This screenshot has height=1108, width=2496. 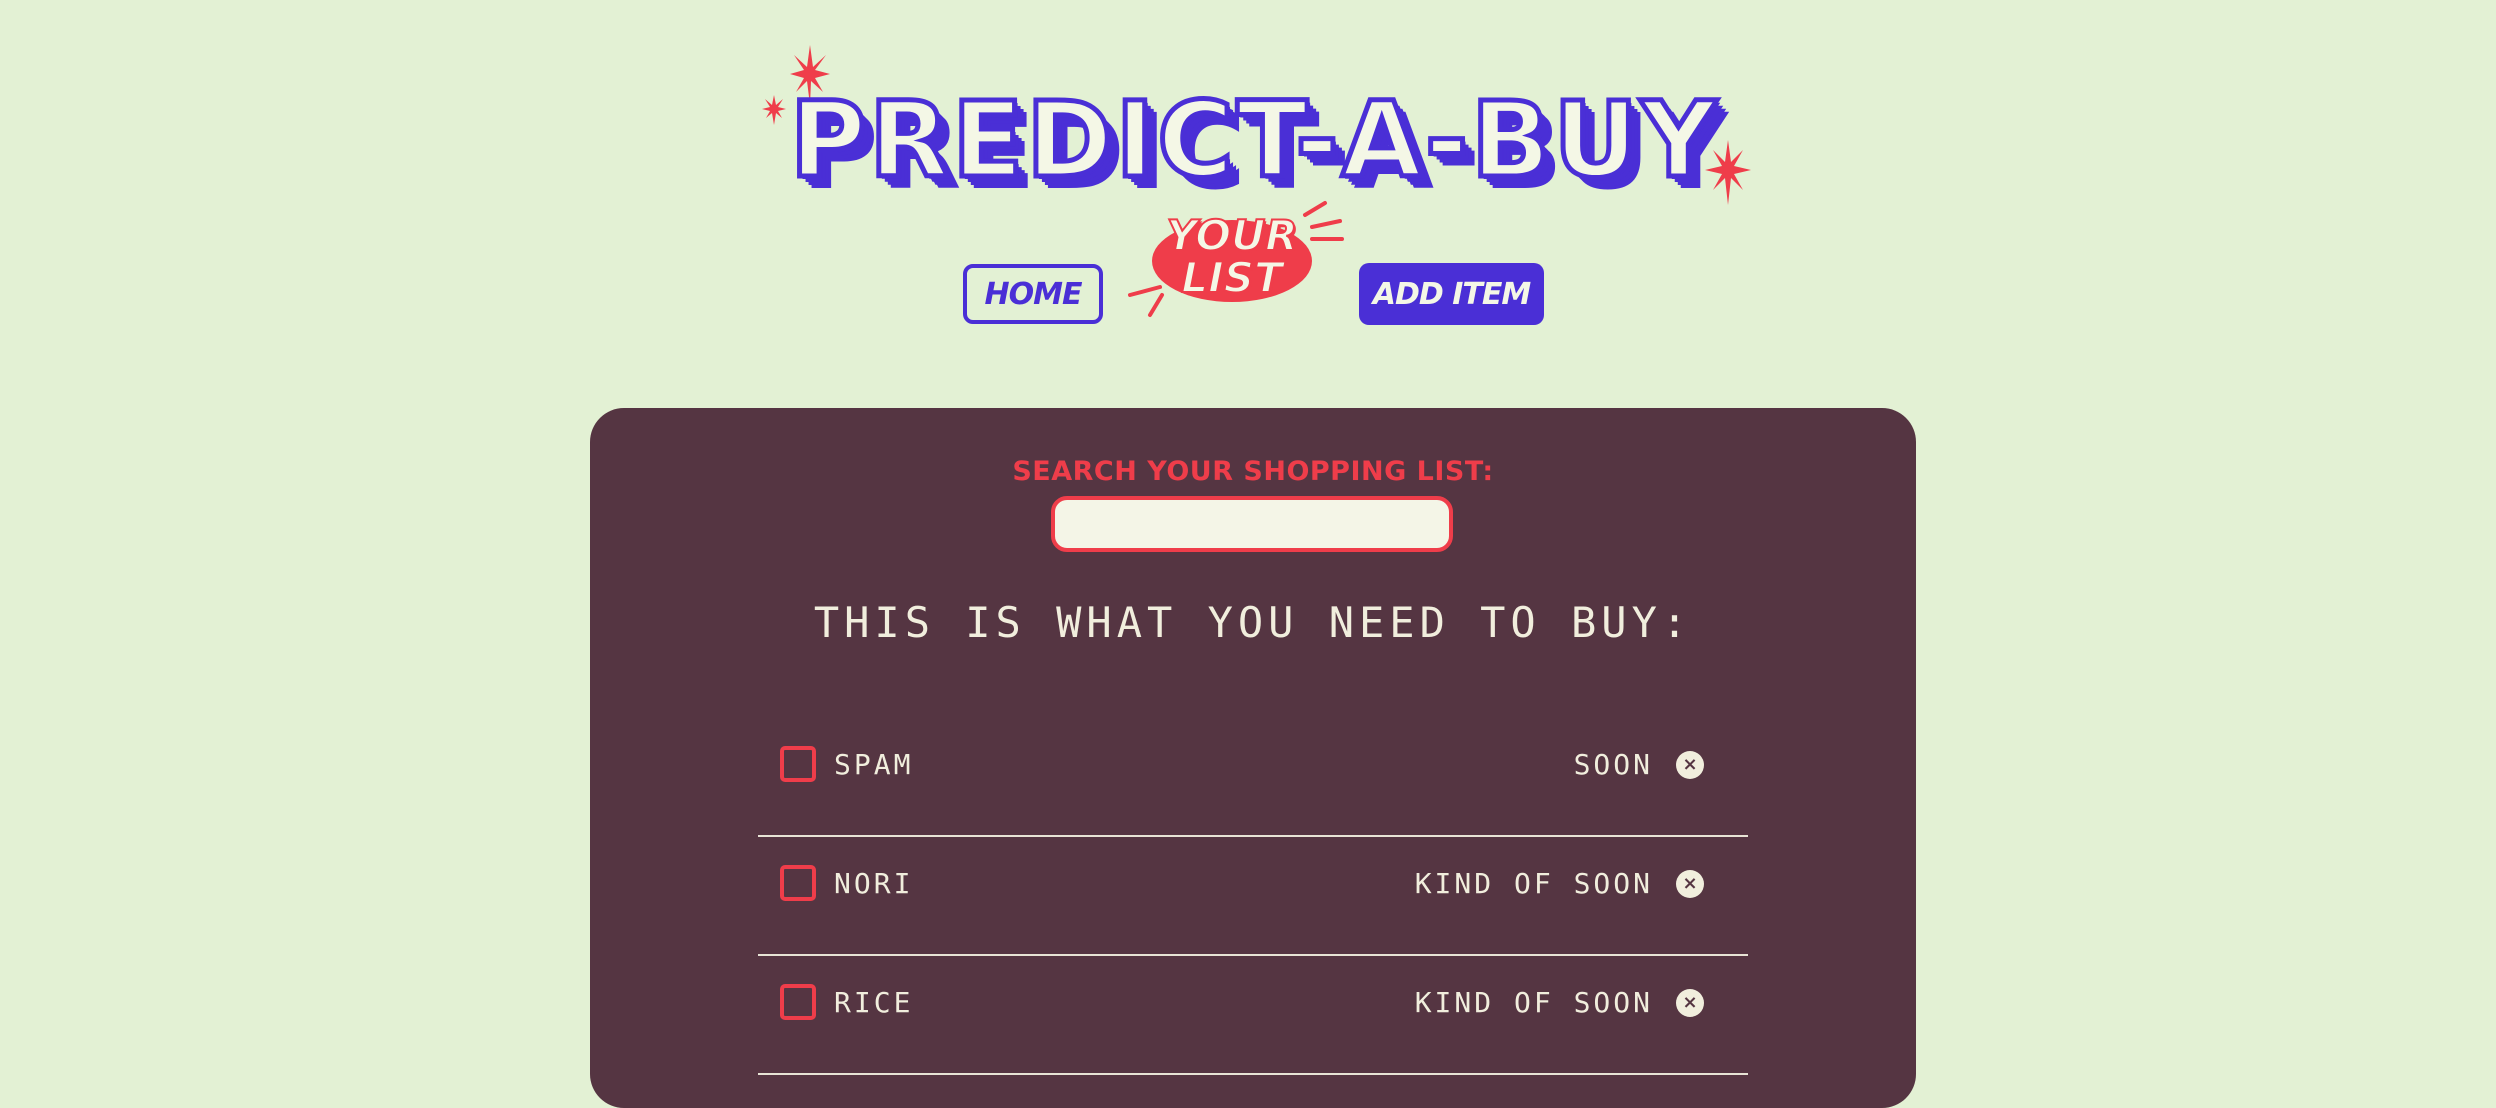 I want to click on nav-your-list-link: YOUR LIST, so click(x=1235, y=262).